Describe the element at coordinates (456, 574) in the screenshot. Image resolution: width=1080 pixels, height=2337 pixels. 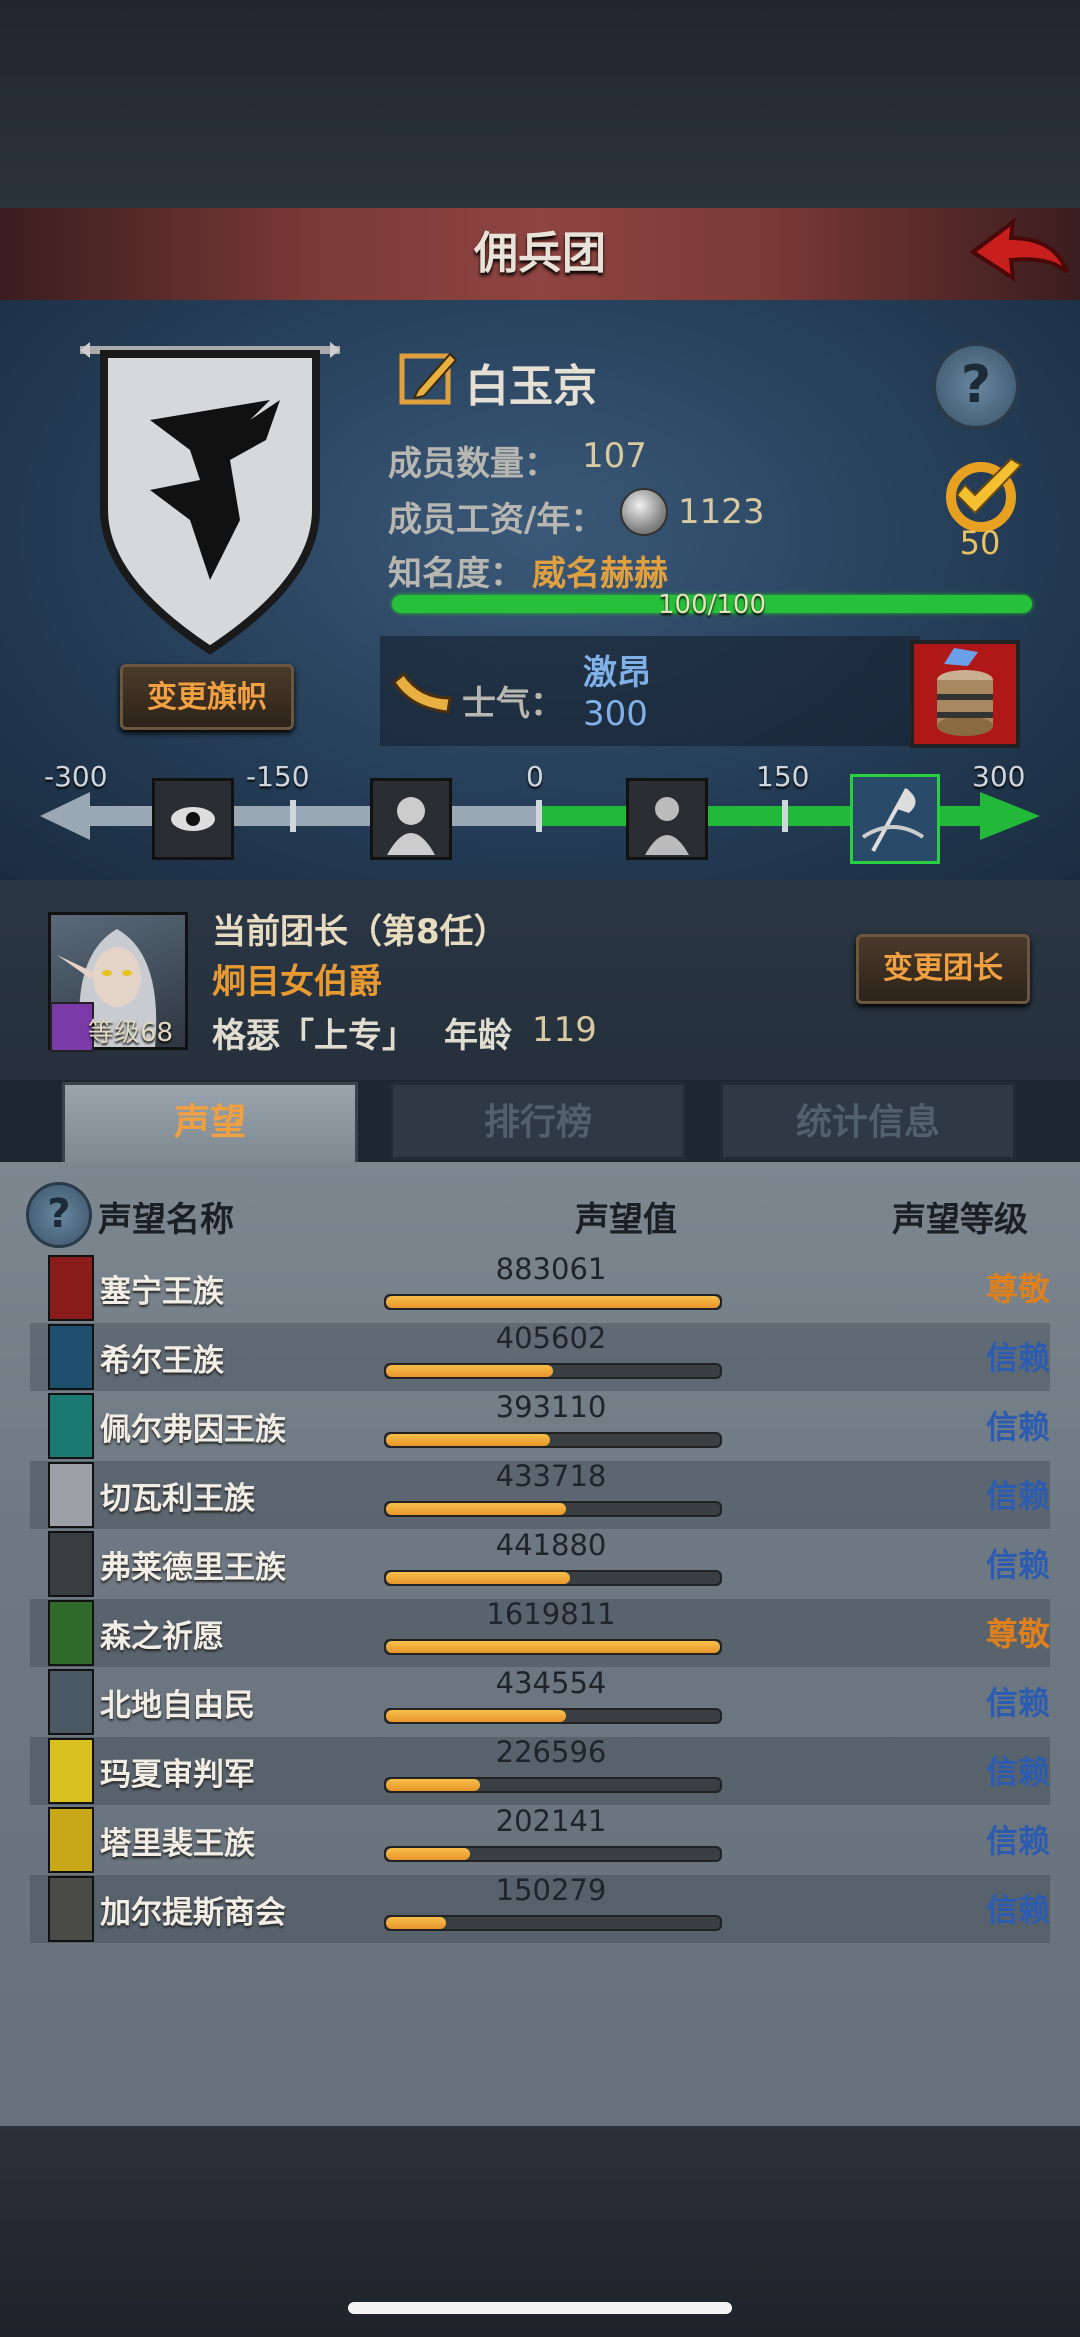
I see `fame-label: 知名度：` at that location.